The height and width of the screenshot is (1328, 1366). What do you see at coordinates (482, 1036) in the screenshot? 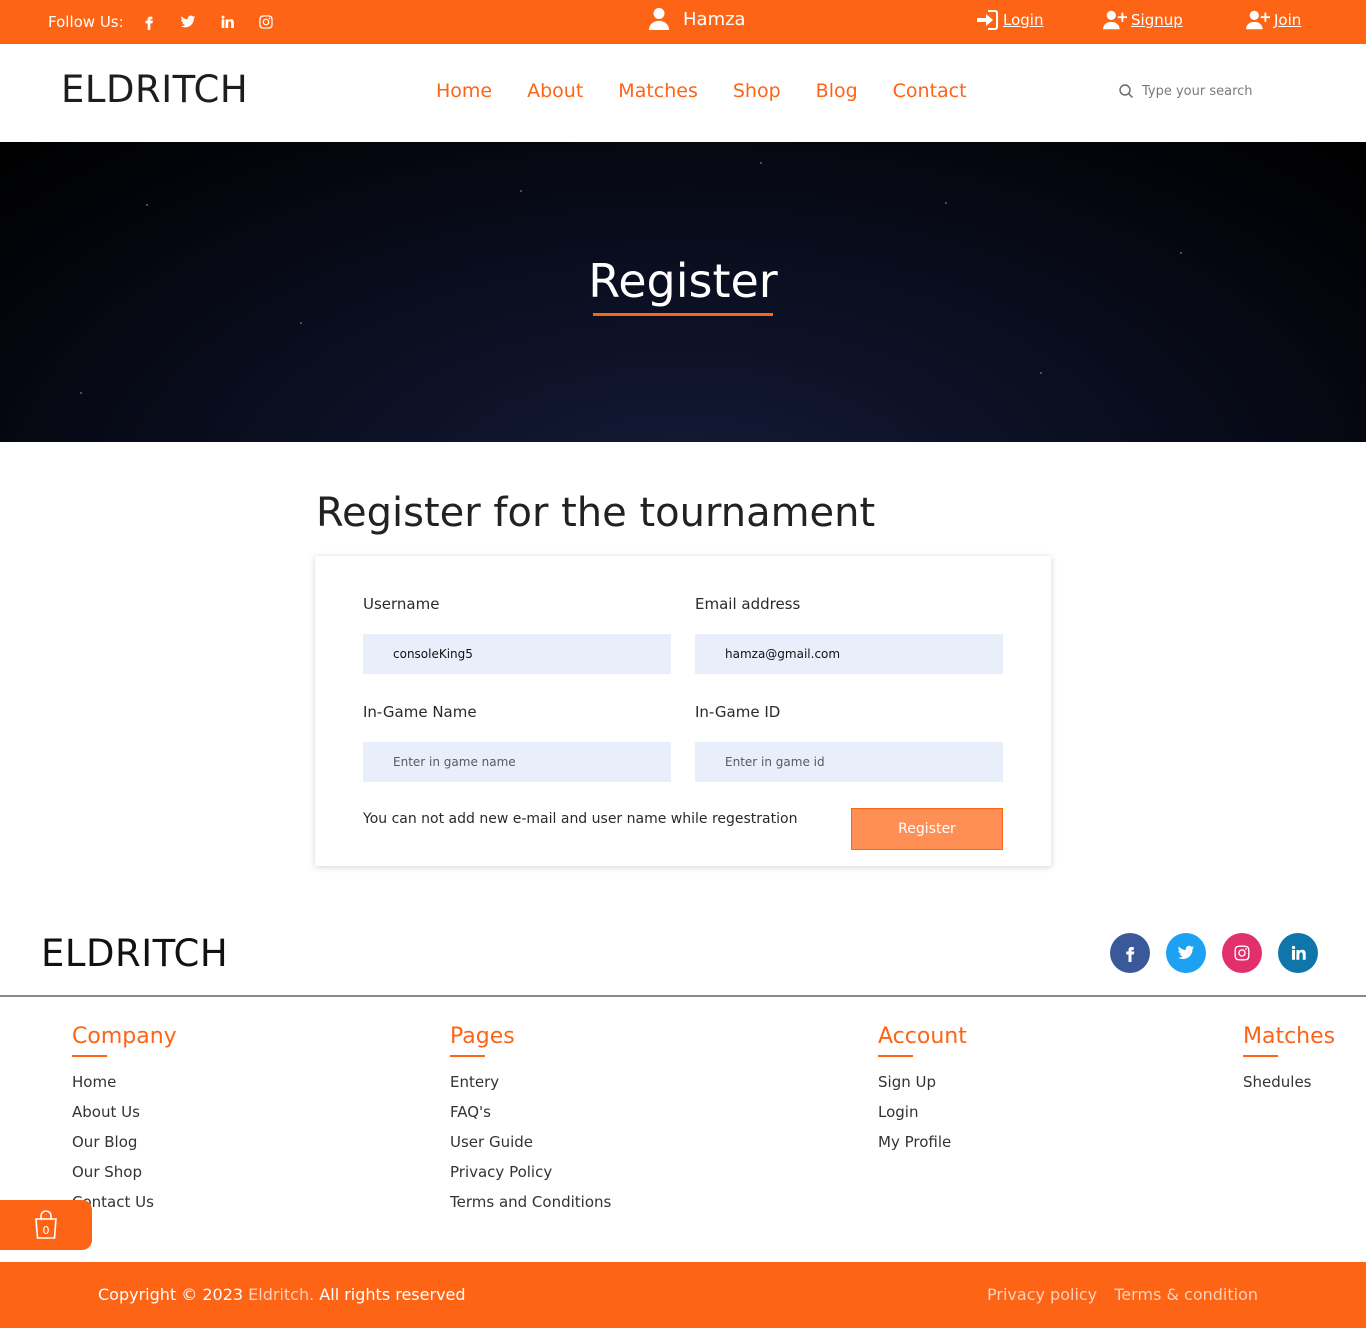
I see `footer-column-title: Pages` at bounding box center [482, 1036].